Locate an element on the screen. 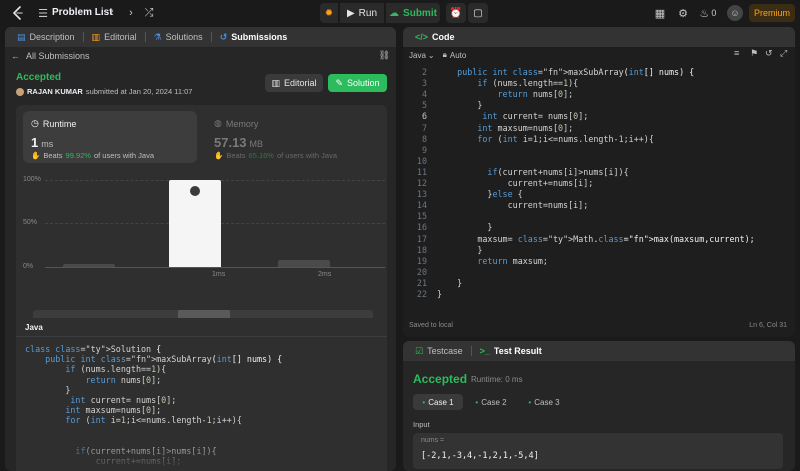 The image size is (800, 471). solution-button: ✎ Solution is located at coordinates (357, 83).